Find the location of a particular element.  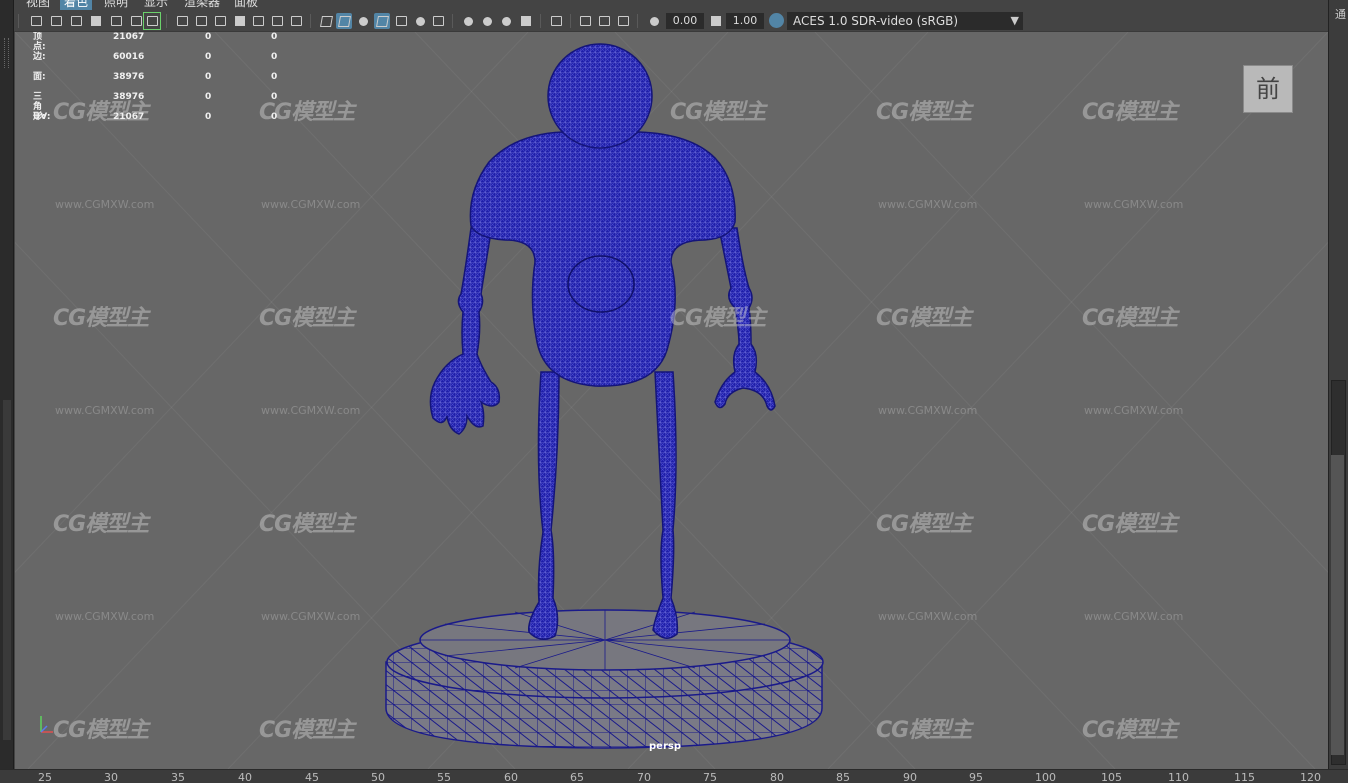

menu-lighting: 照明 is located at coordinates (116, 5).